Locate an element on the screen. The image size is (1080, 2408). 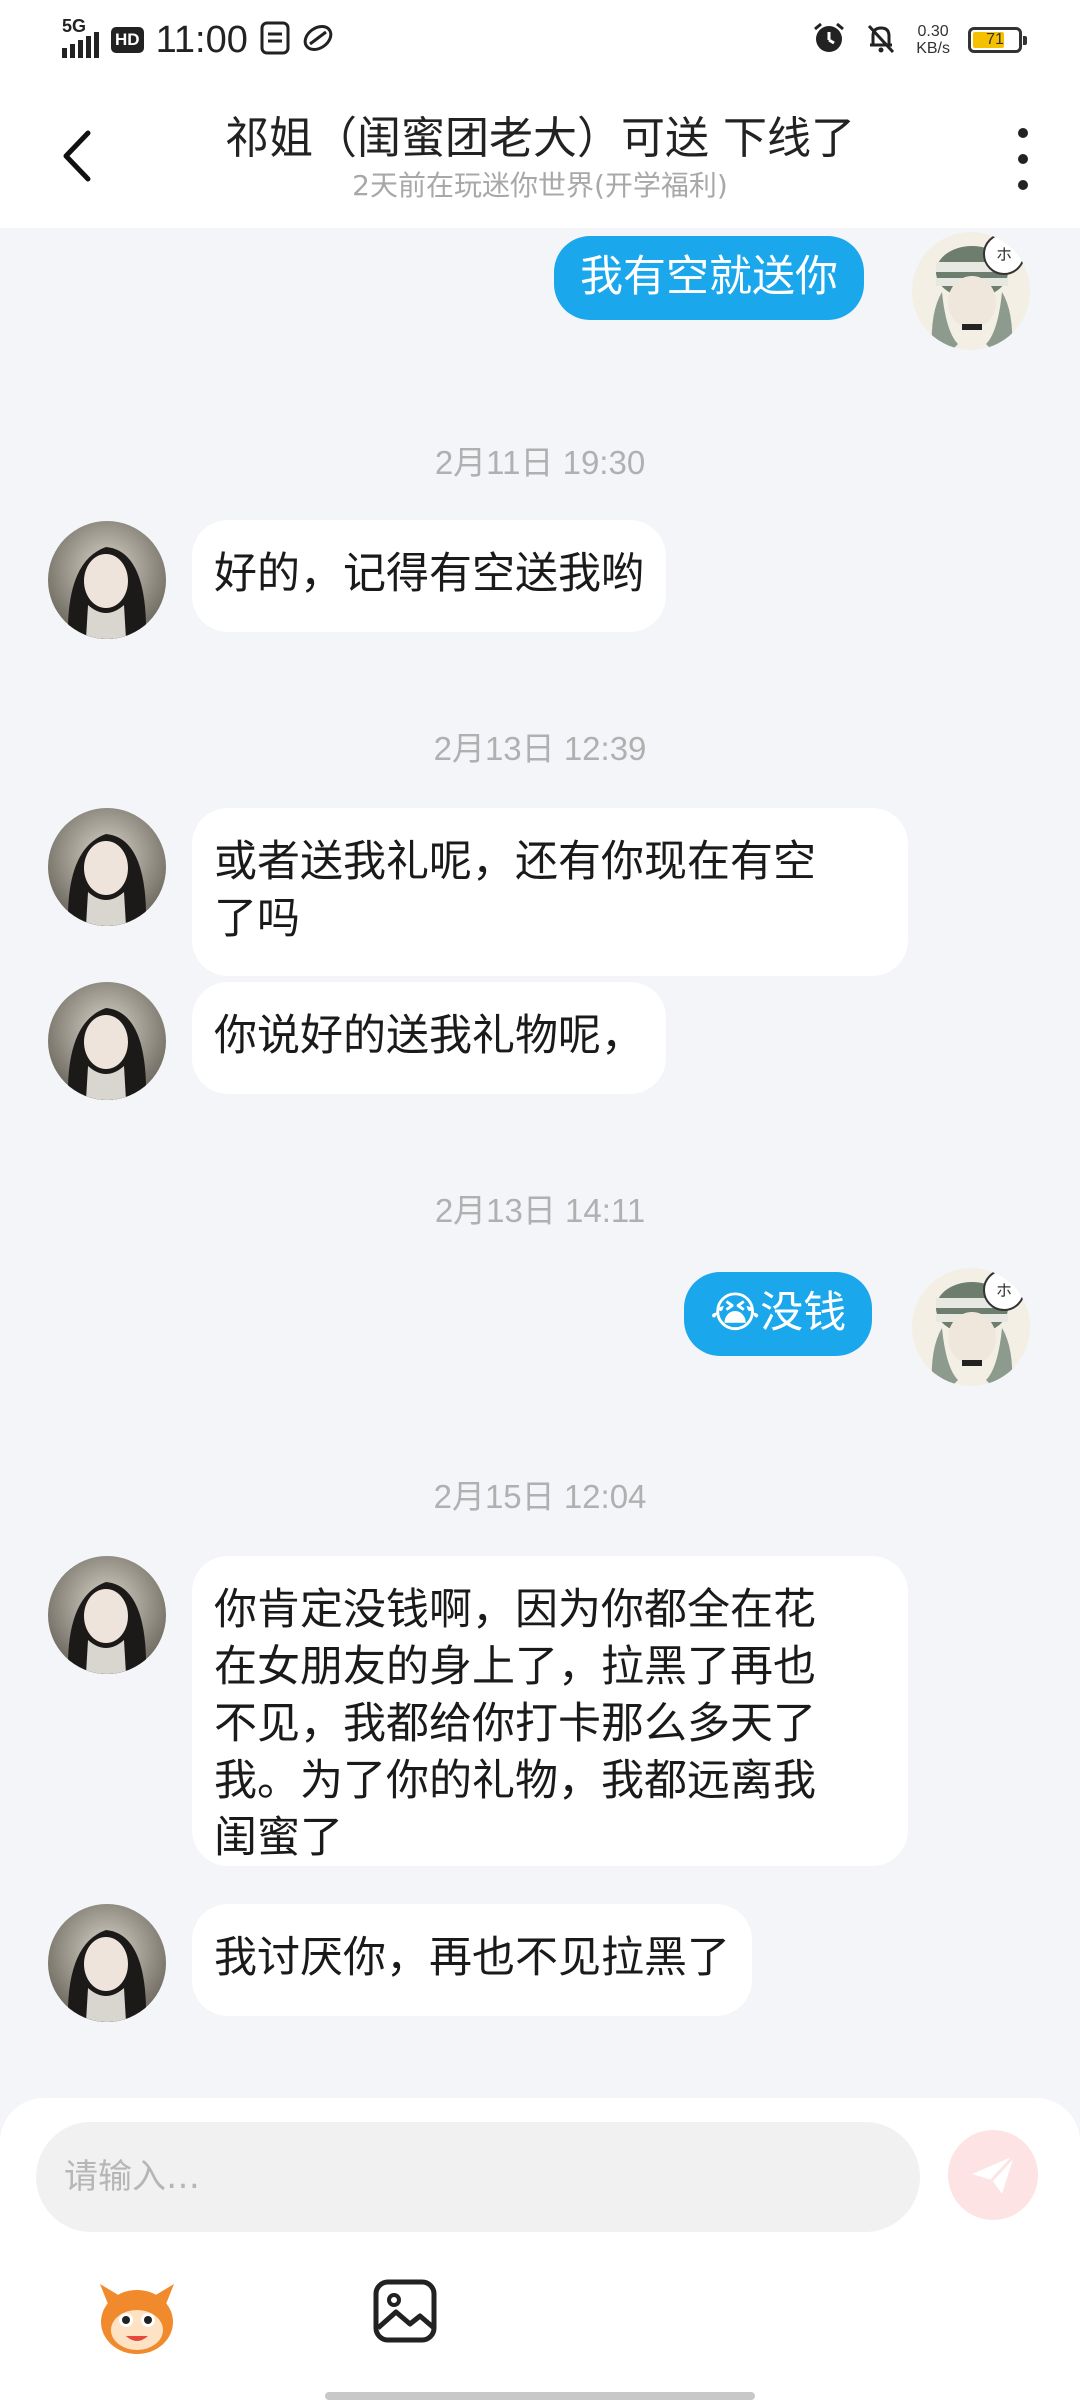
chat-header: 祁姐（闺蜜团老大）可送 下线了 2天前在玩迷你世界(开学福利) is located at coordinates (540, 154).